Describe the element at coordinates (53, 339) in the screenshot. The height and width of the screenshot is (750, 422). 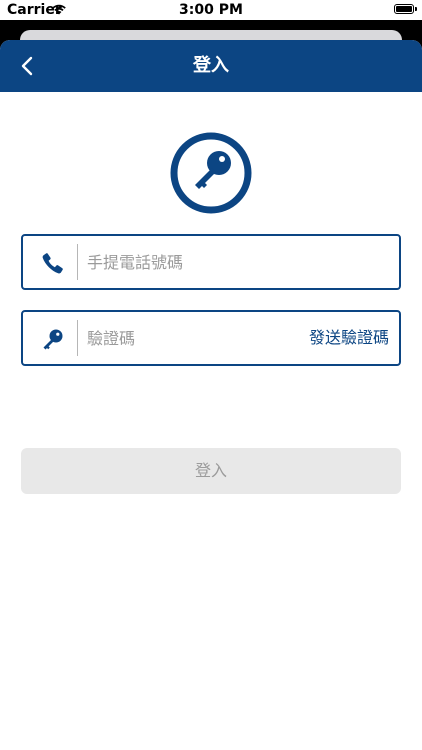
I see `key-icon` at that location.